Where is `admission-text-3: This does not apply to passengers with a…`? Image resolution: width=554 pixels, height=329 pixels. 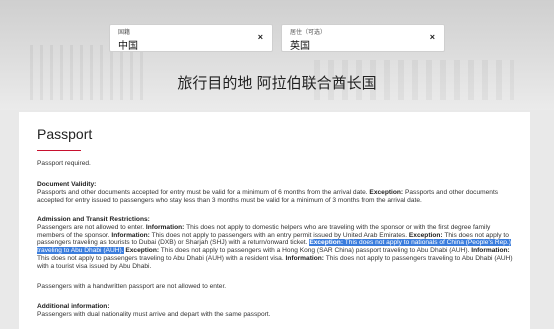
admission-text-3: This does not apply to passengers with a… is located at coordinates (279, 235).